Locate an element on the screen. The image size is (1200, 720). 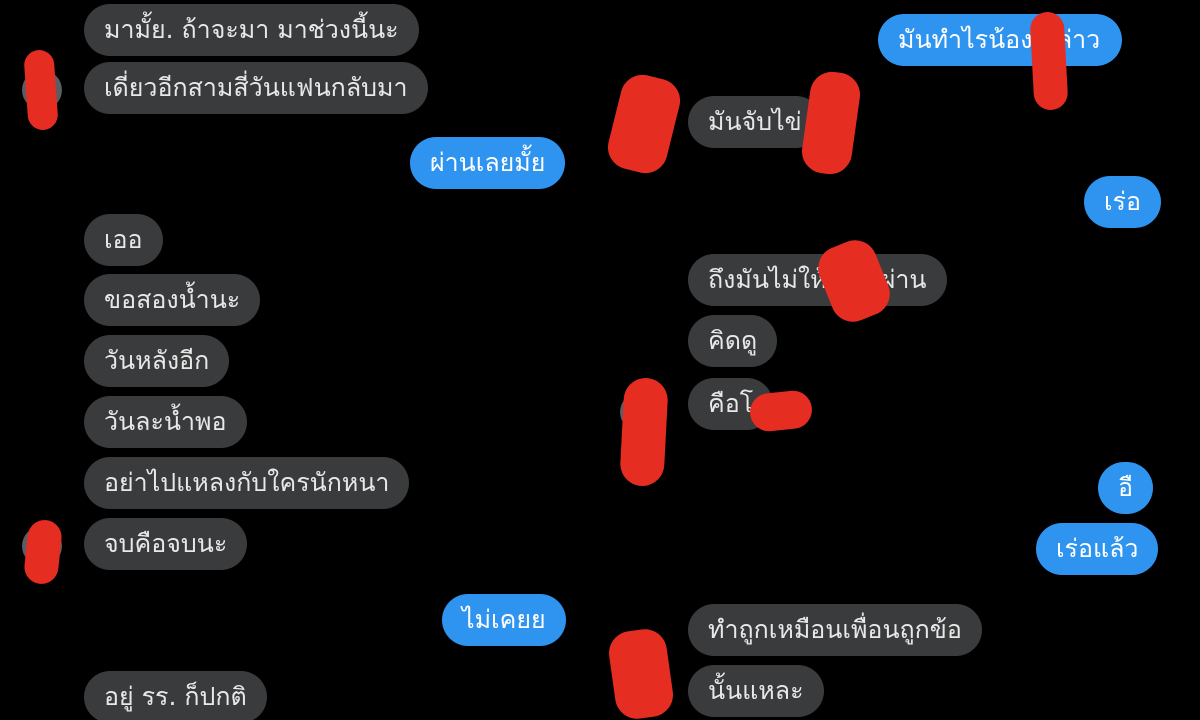
message-bubble-incoming: คิดดู is located at coordinates (733, 341).